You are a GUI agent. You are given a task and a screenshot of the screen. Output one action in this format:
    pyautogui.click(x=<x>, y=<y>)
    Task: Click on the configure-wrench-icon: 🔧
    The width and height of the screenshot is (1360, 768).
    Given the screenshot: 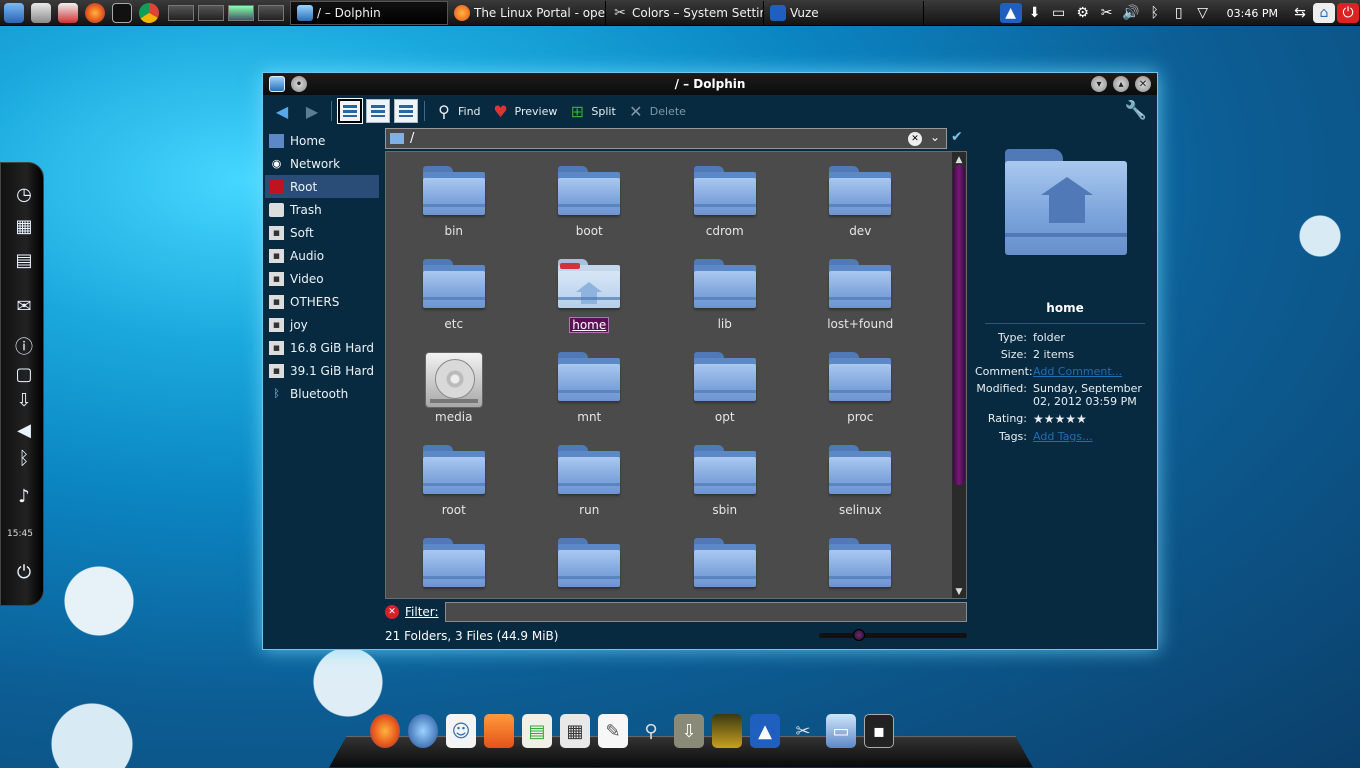 What is the action you would take?
    pyautogui.click(x=1136, y=110)
    